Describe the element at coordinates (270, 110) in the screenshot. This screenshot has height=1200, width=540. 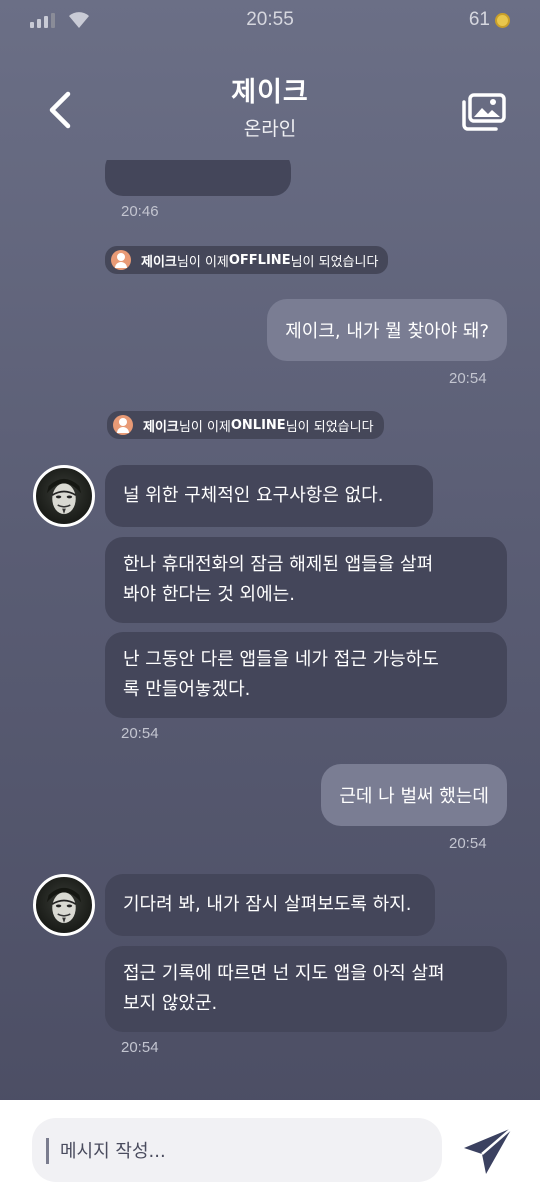
I see `chat-header: 제이크 온라인` at that location.